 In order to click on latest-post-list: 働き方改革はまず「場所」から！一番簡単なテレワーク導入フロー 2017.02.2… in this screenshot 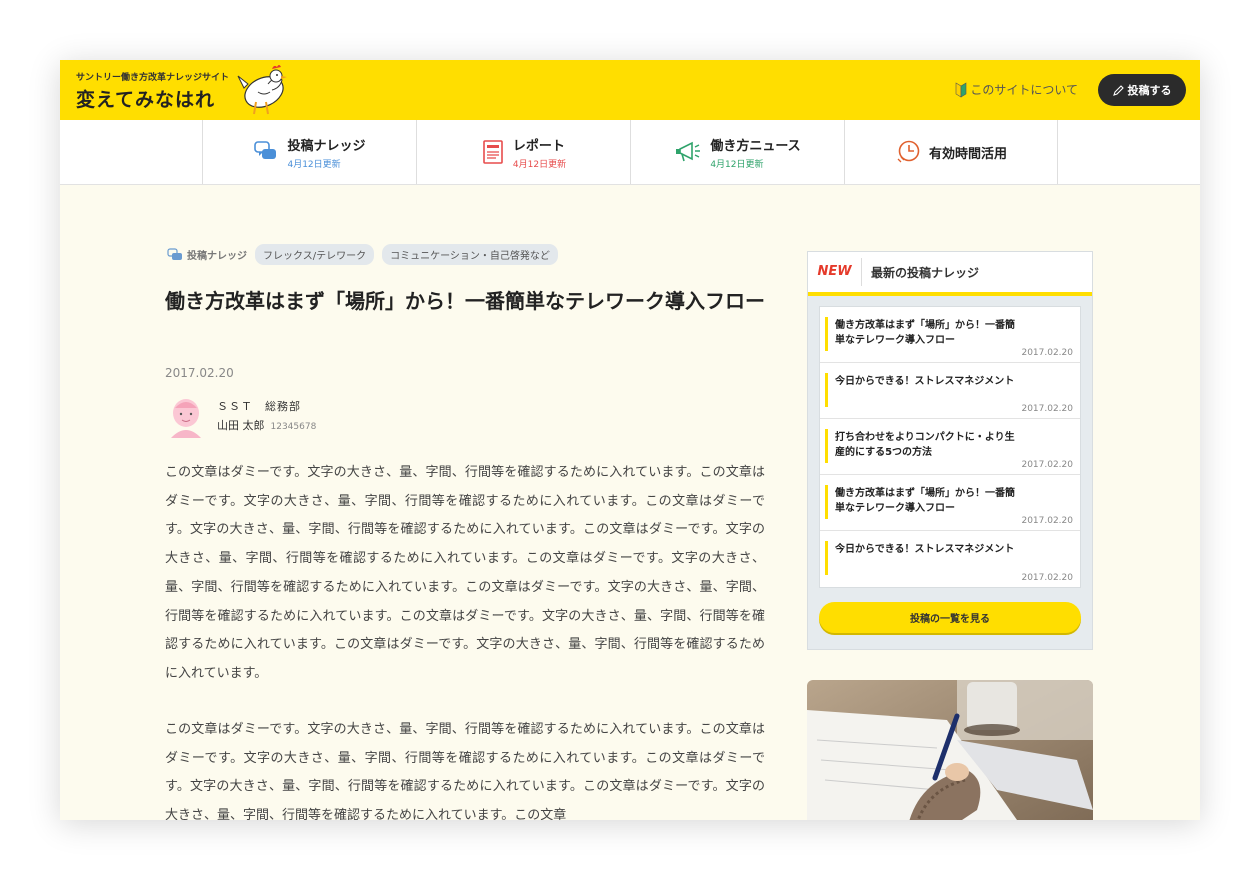, I will do `click(950, 447)`.